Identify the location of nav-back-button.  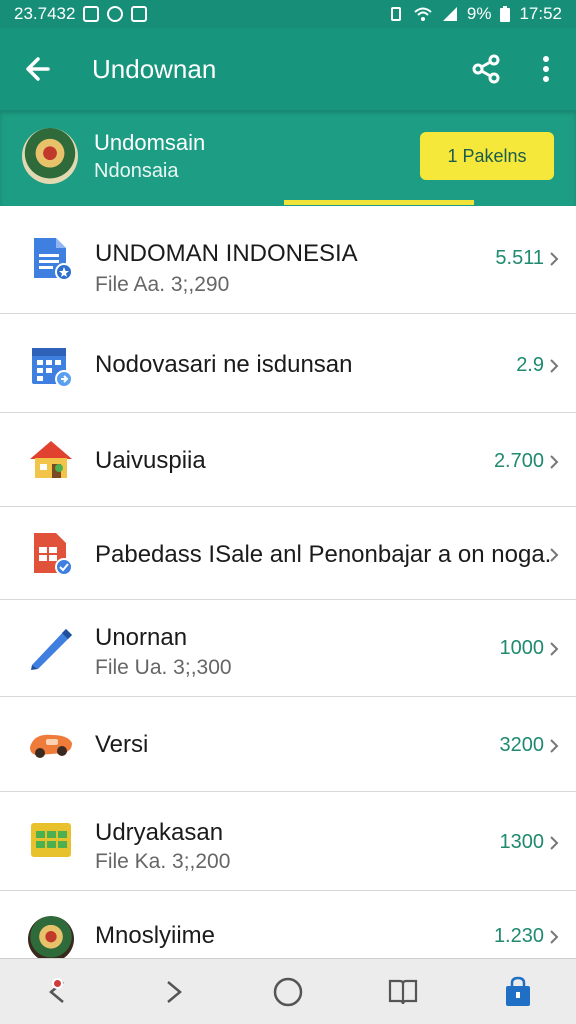
(58, 992).